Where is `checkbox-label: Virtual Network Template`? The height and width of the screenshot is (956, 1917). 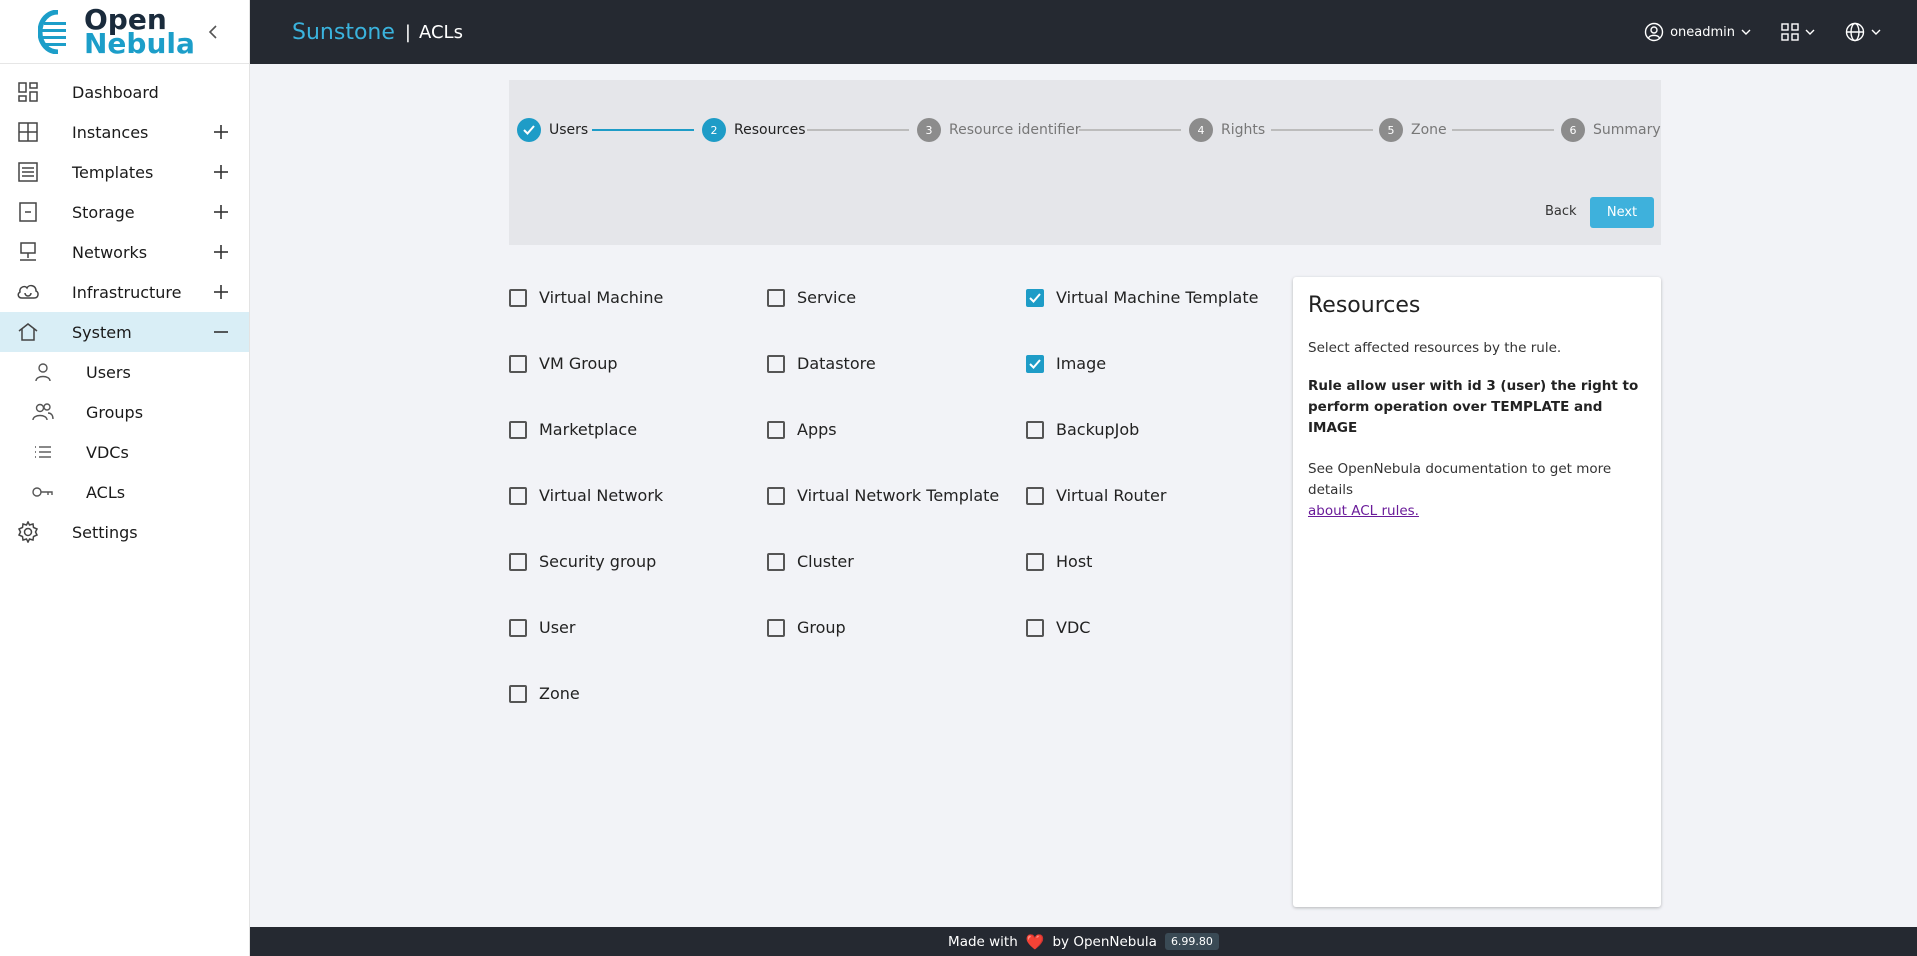 checkbox-label: Virtual Network Template is located at coordinates (898, 495).